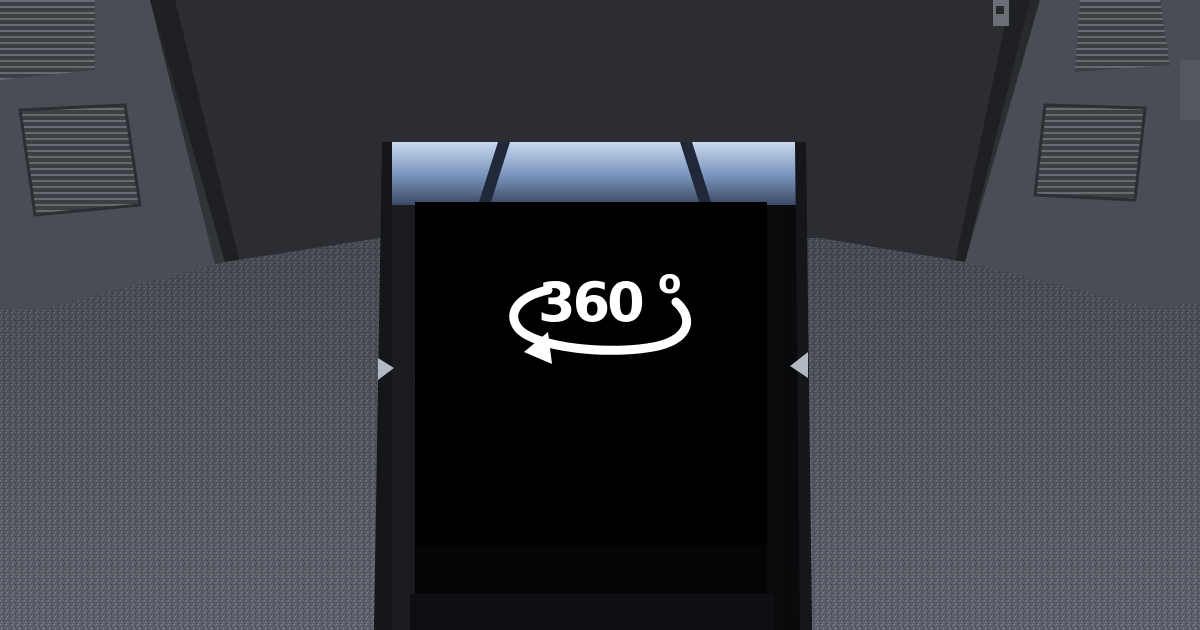  Describe the element at coordinates (670, 282) in the screenshot. I see `degree-symbol: o` at that location.